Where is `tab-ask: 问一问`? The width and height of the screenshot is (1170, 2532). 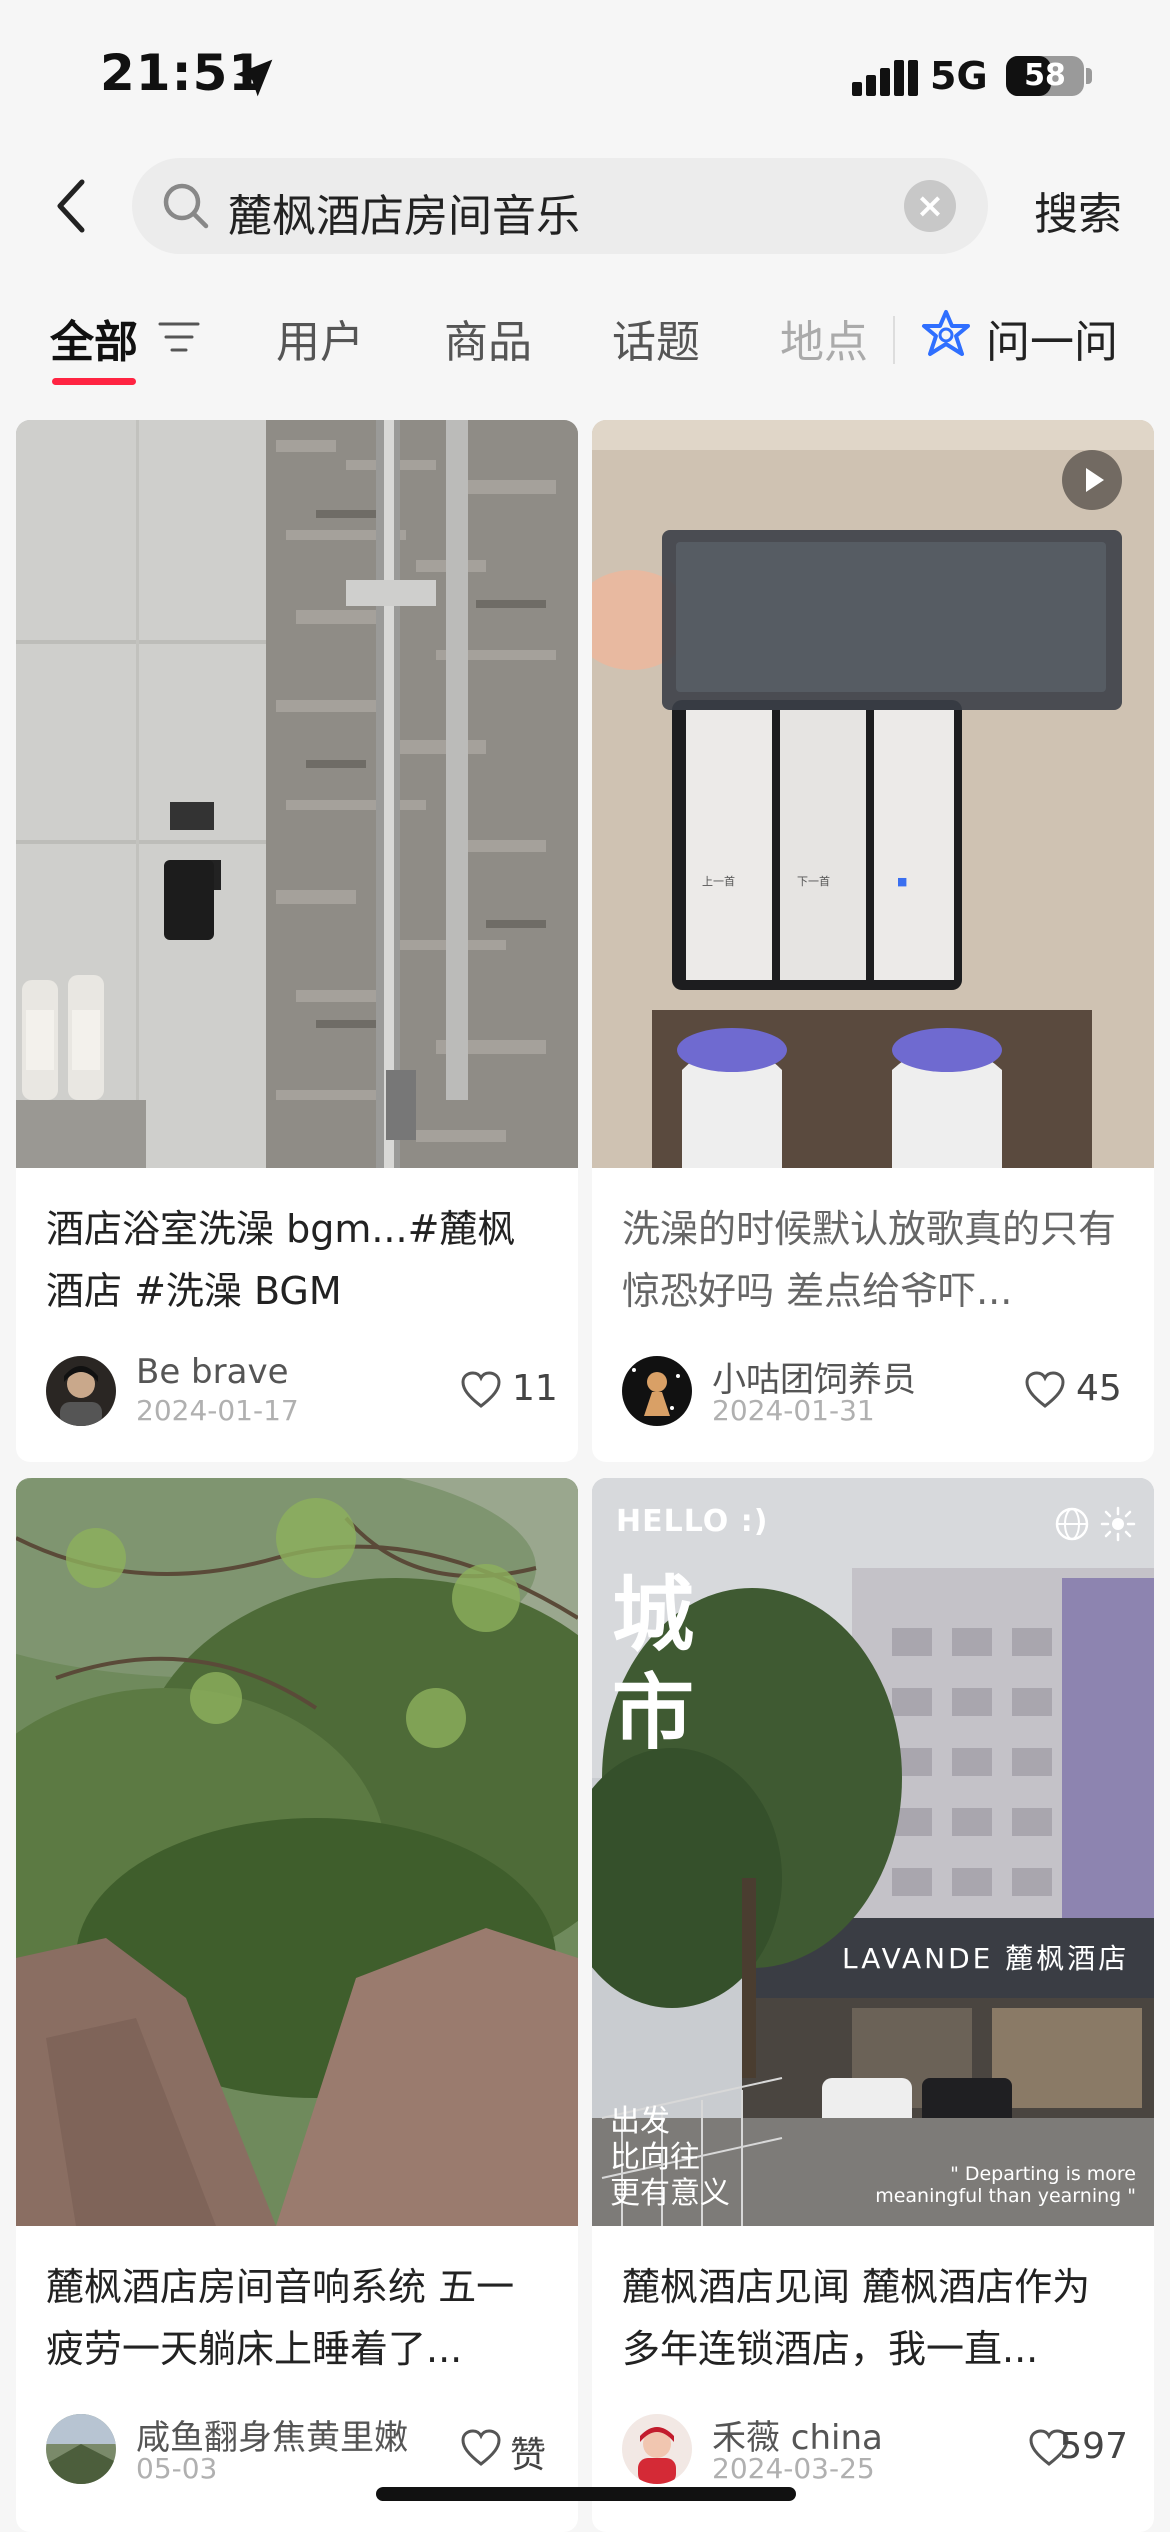
tab-ask: 问一问 is located at coordinates (1052, 338).